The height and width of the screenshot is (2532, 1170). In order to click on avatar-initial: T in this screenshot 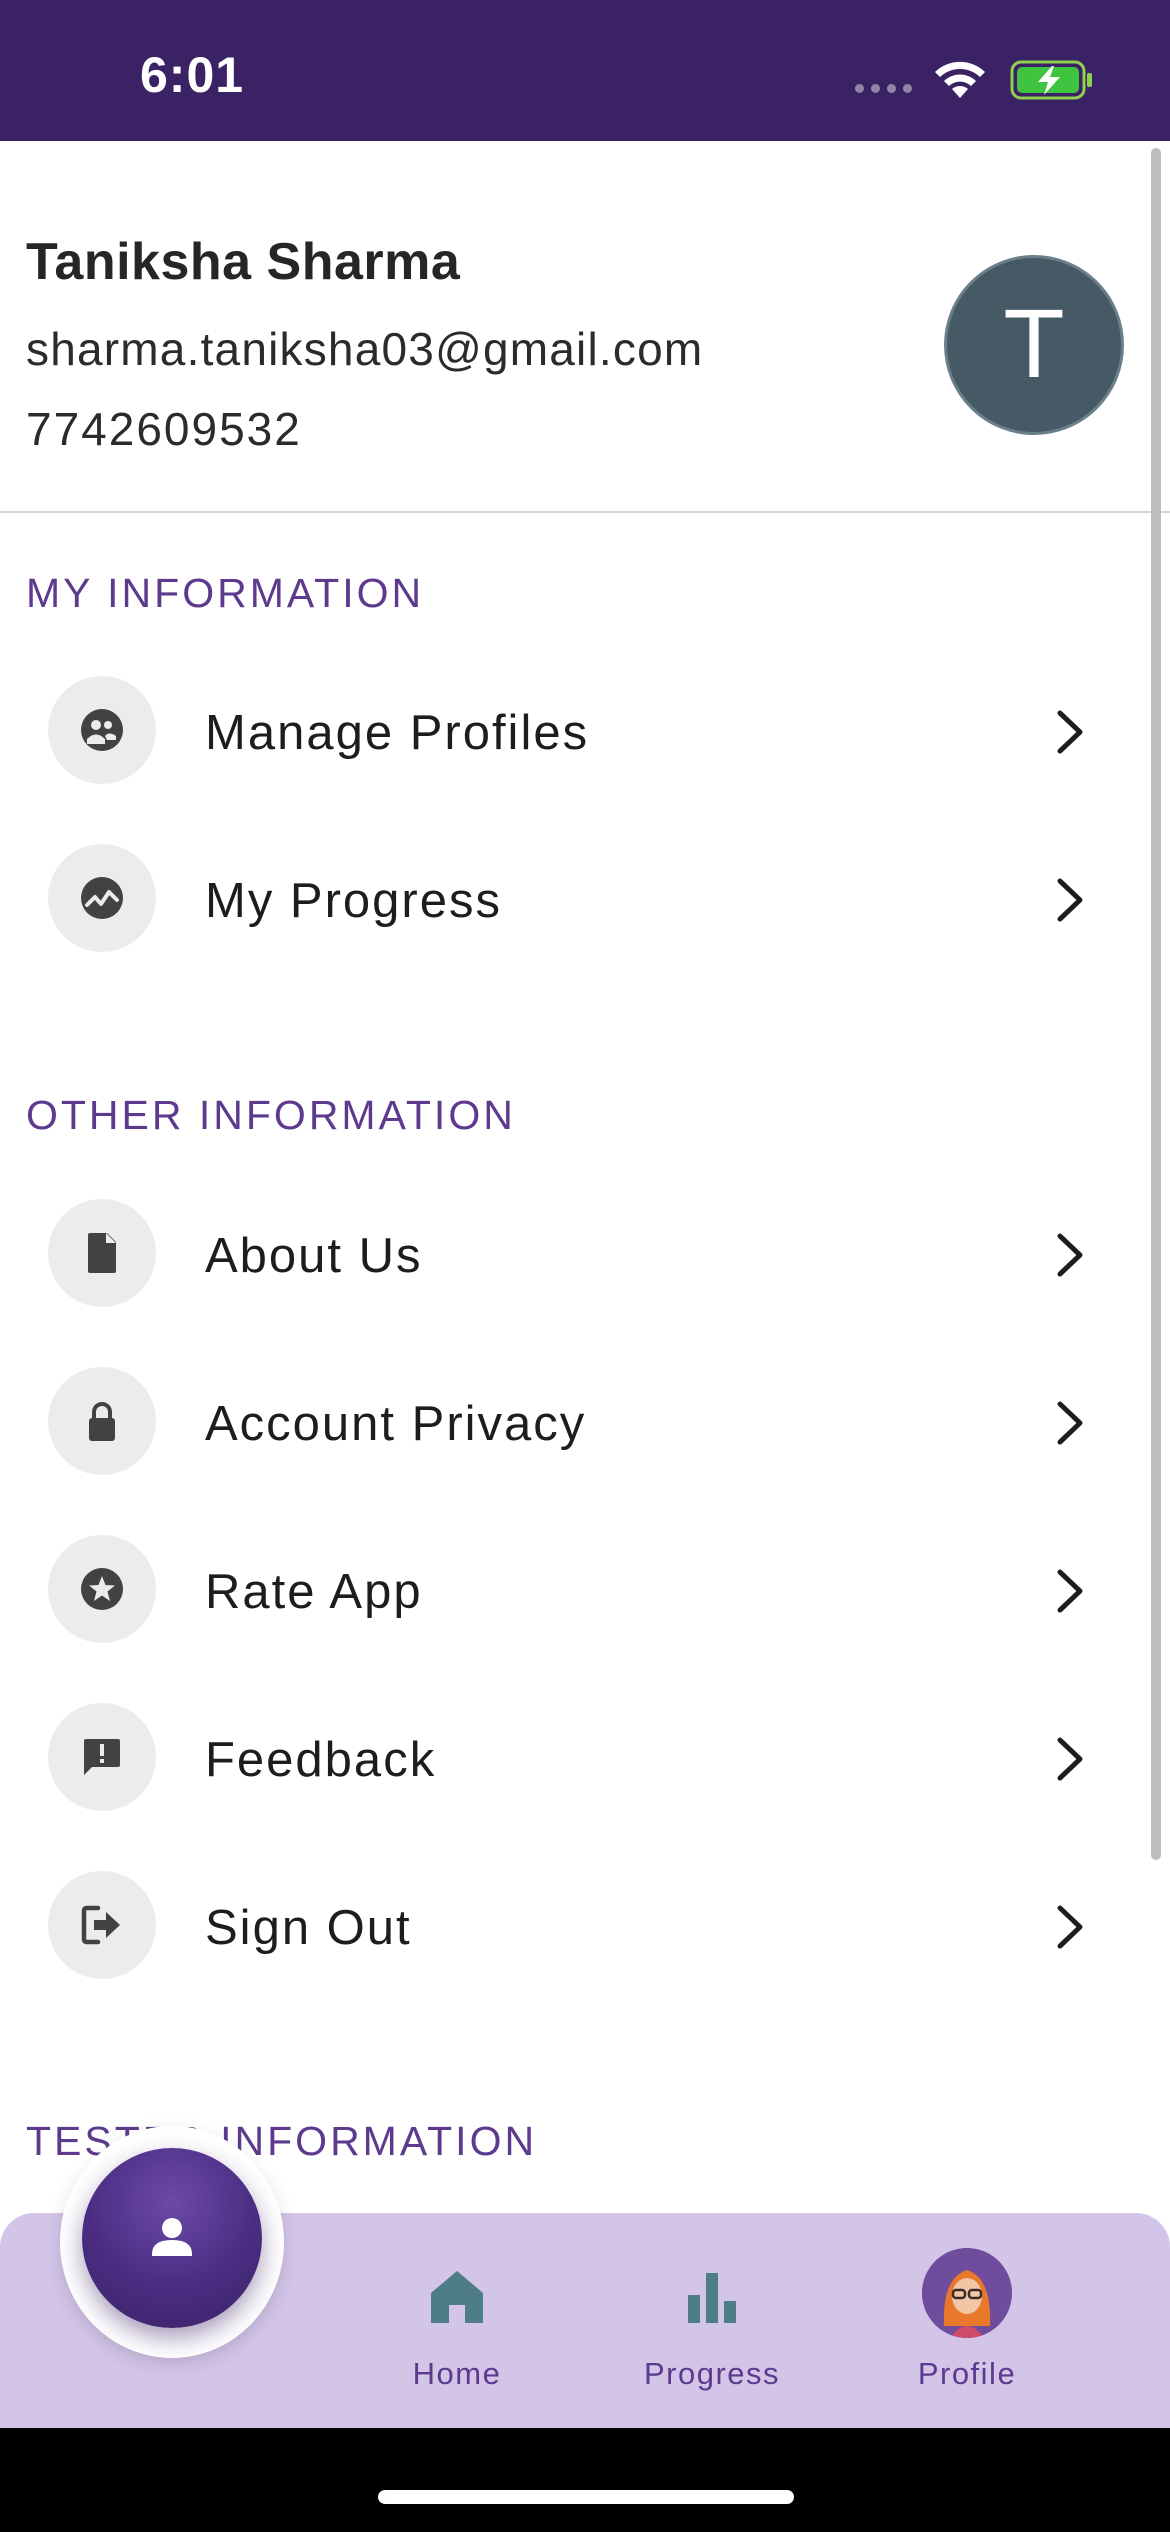, I will do `click(1034, 345)`.